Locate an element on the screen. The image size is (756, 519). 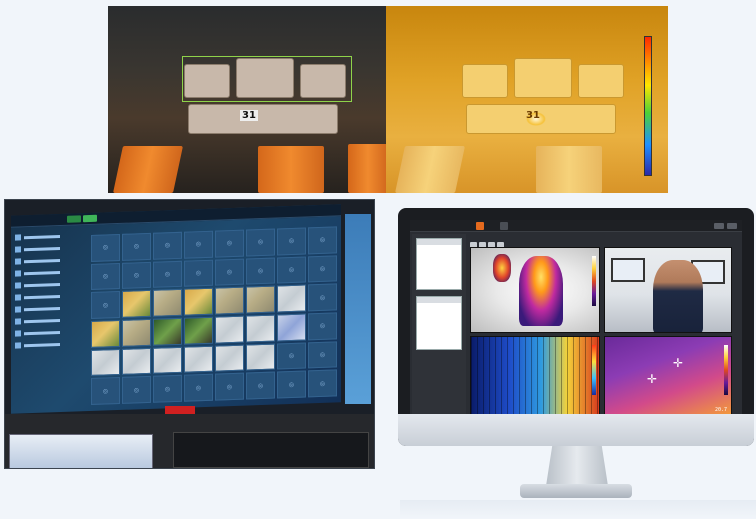
desk-surface is located at coordinates (578, 509).